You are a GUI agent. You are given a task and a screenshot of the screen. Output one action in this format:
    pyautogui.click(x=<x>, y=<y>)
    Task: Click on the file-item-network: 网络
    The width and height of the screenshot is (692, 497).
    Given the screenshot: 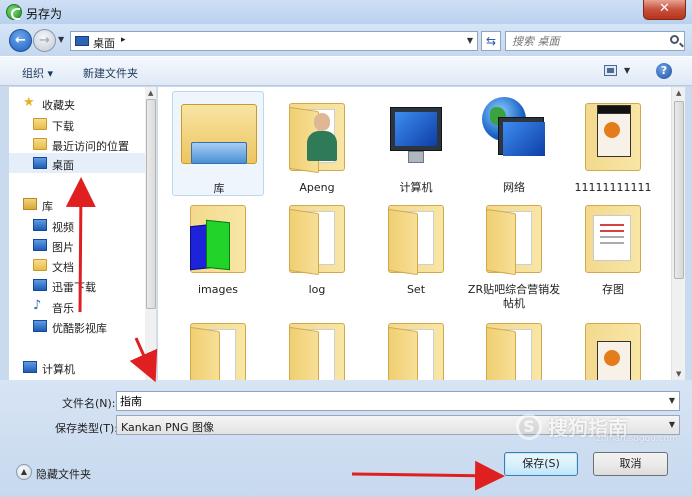 What is the action you would take?
    pyautogui.click(x=514, y=143)
    